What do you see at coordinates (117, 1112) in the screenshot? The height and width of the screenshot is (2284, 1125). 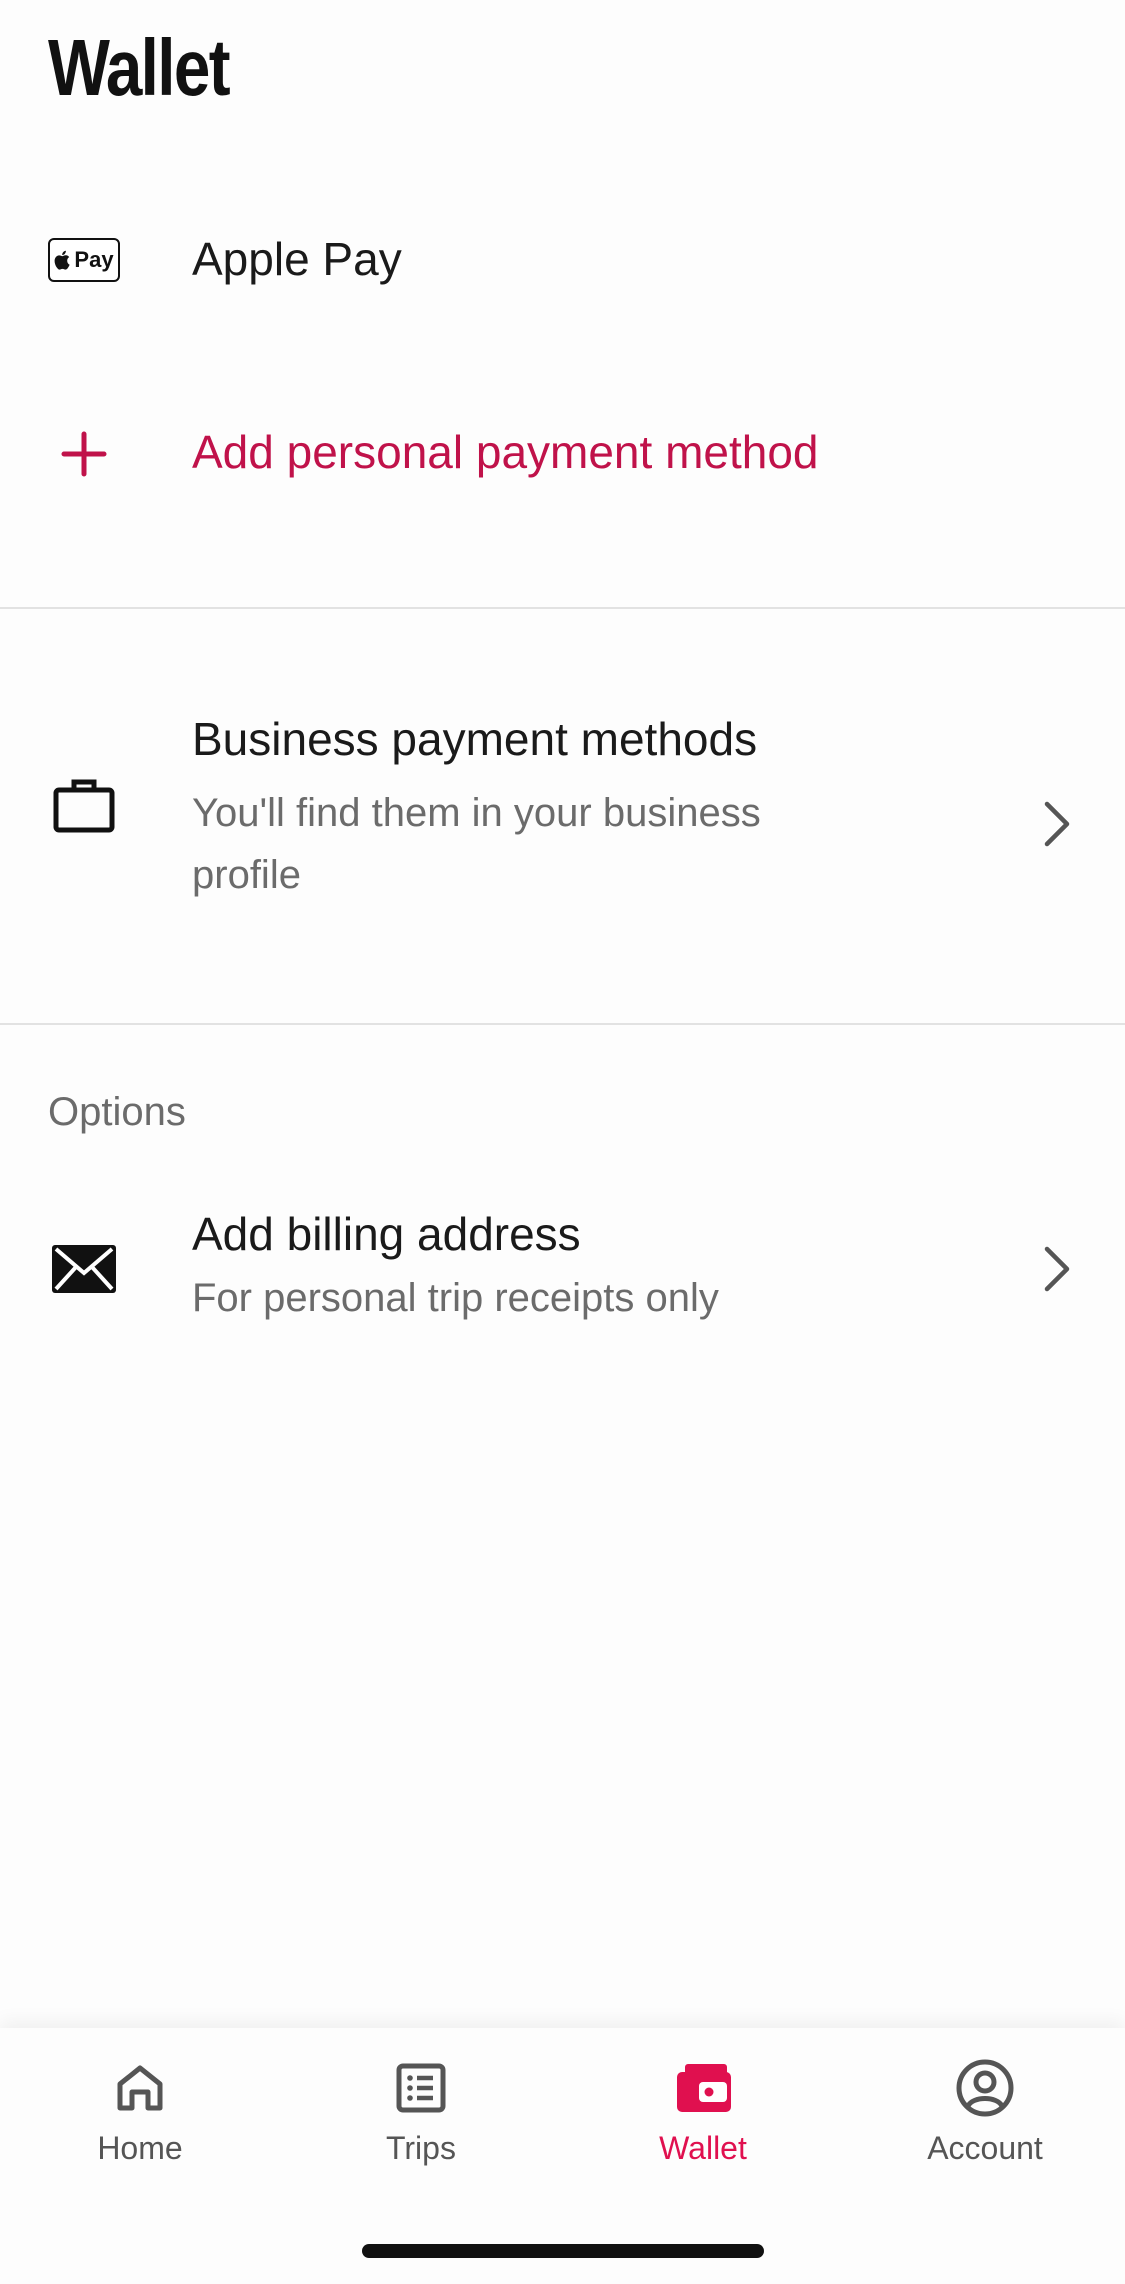 I see `options-section-label: Options` at bounding box center [117, 1112].